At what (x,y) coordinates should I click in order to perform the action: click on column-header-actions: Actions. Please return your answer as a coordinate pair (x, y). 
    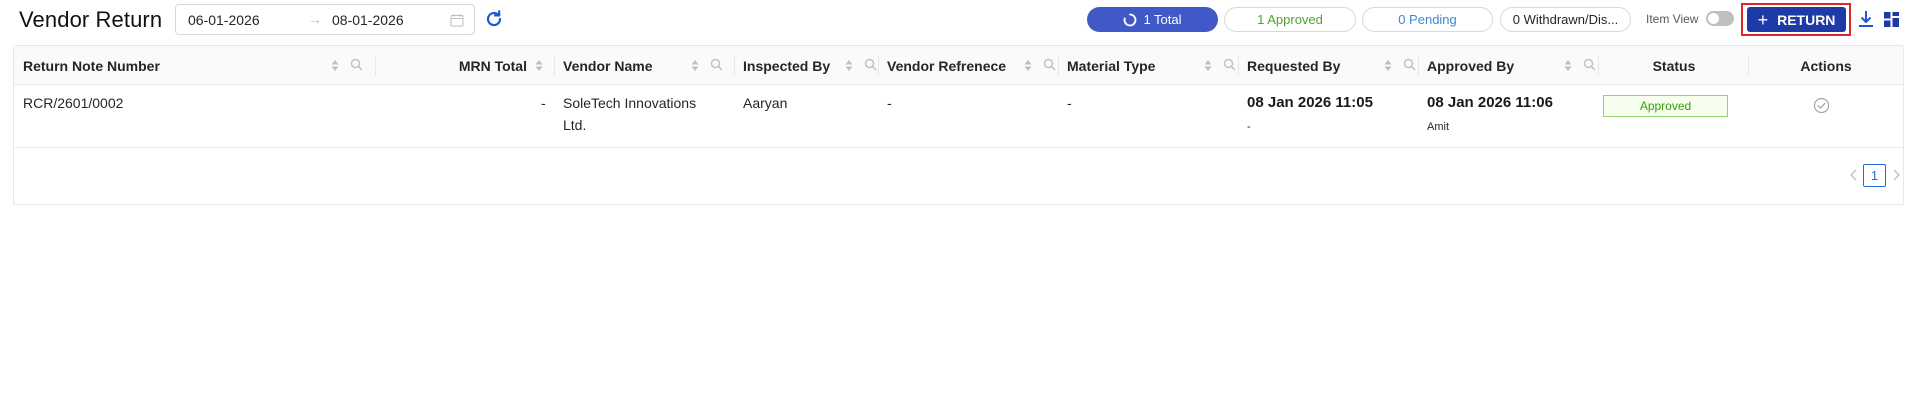
    Looking at the image, I should click on (1826, 65).